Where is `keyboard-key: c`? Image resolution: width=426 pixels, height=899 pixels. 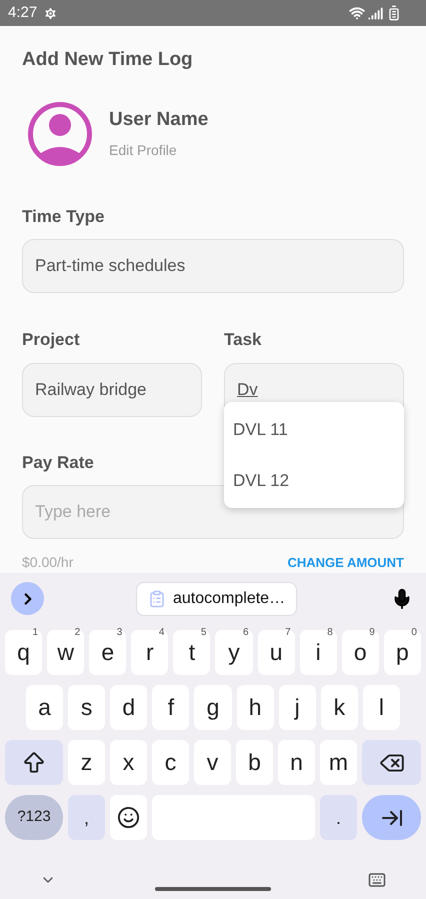
keyboard-key: c is located at coordinates (170, 762).